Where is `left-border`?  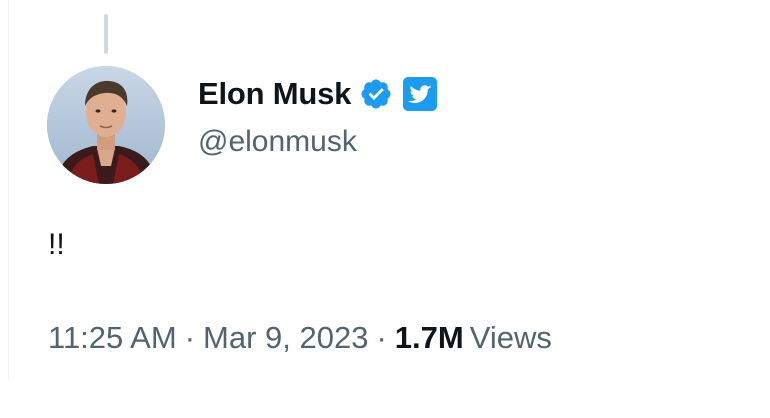 left-border is located at coordinates (4, 190).